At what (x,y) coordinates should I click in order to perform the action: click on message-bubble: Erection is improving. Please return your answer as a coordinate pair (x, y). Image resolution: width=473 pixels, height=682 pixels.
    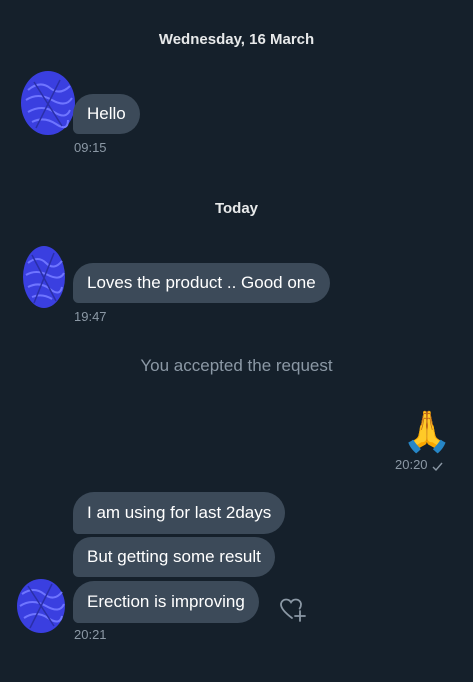
    Looking at the image, I should click on (166, 602).